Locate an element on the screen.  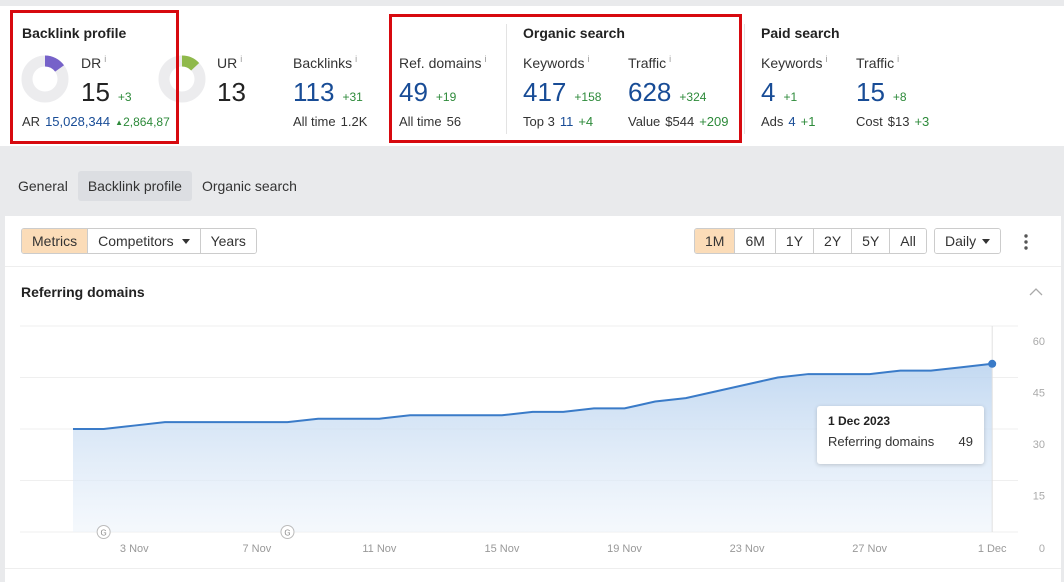
tooltip-date: 1 Dec 2023 is located at coordinates (859, 421).